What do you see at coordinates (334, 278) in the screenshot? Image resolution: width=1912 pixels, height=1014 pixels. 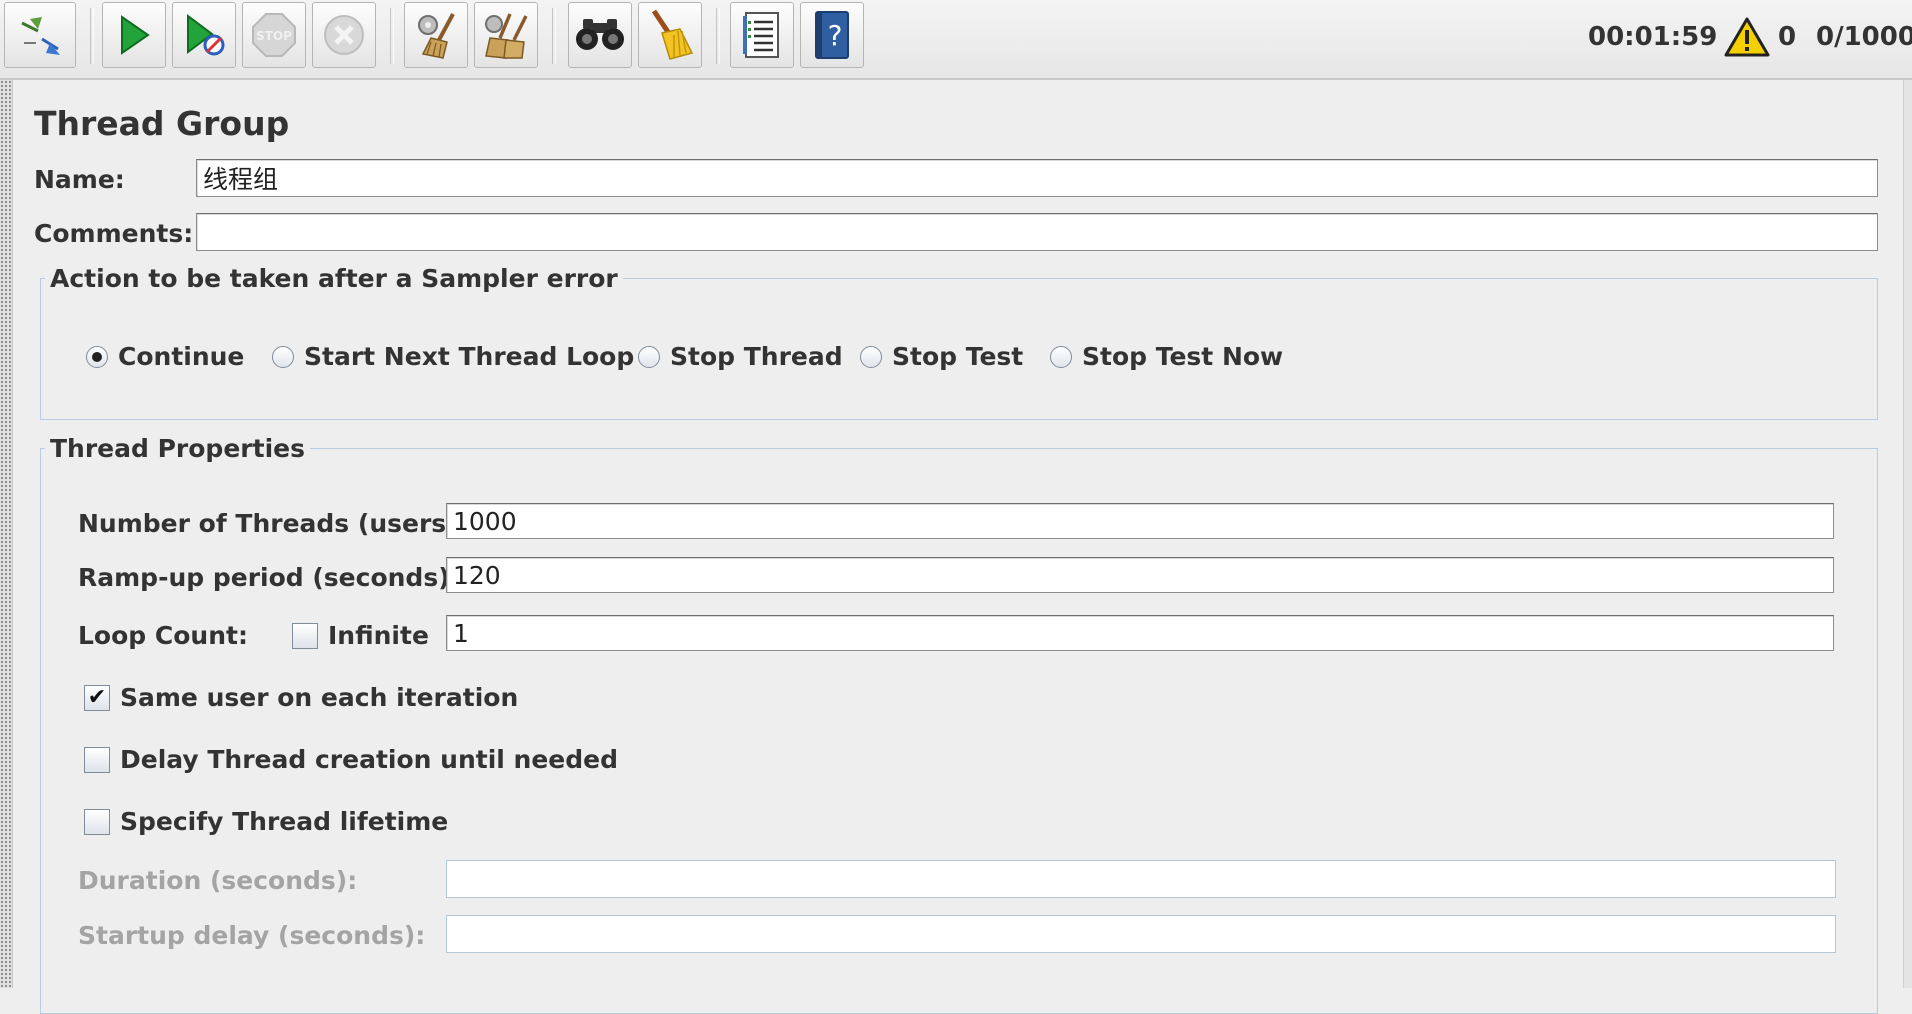 I see `sampler-error-legend: Action to be taken after a Sampler error` at bounding box center [334, 278].